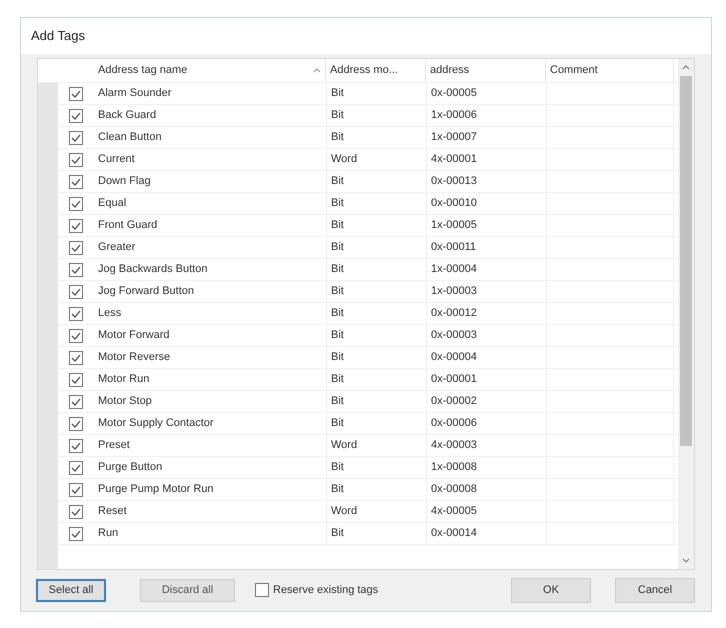  I want to click on tag-name-cell-text: Jog Backwards Button, so click(152, 270).